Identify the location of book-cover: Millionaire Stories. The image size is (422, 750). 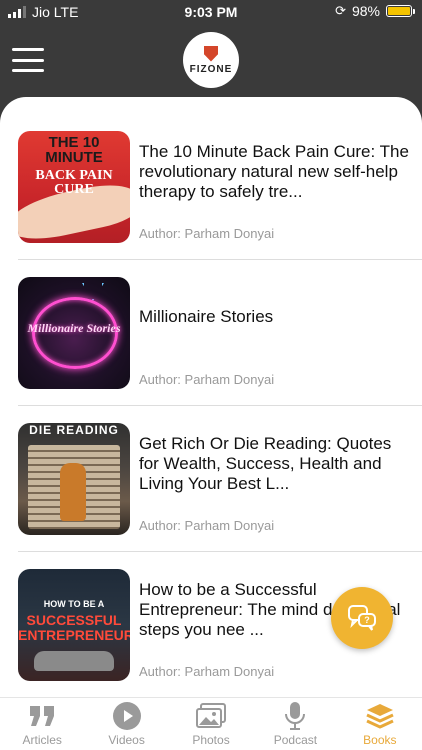
(74, 333).